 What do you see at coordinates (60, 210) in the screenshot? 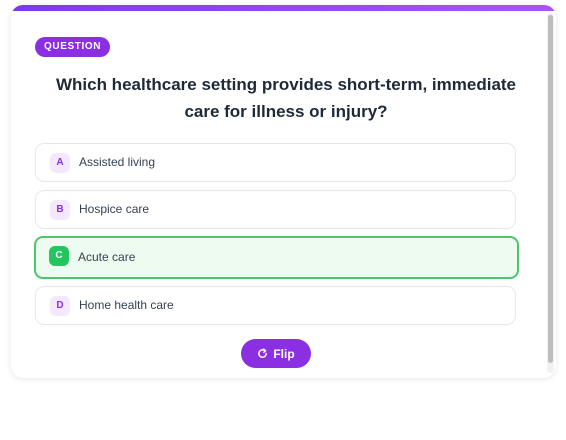
I see `option-letter: B` at bounding box center [60, 210].